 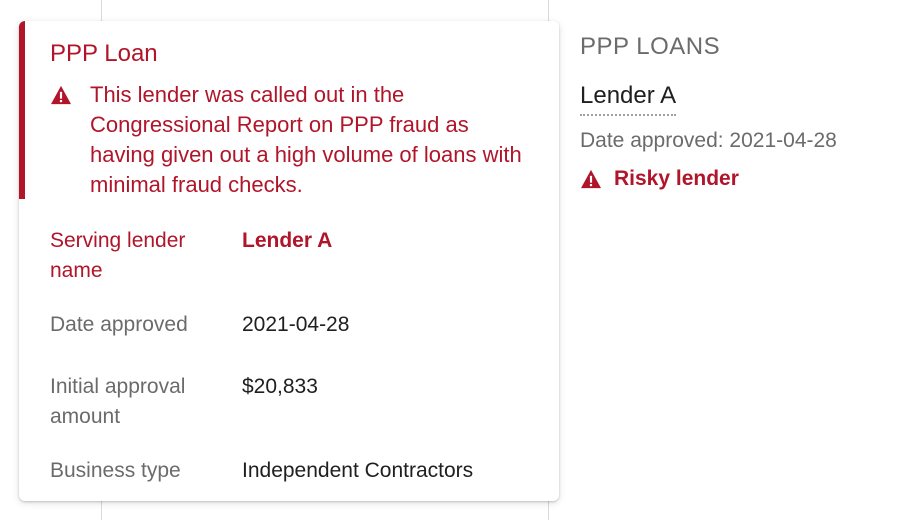 What do you see at coordinates (118, 255) in the screenshot?
I see `detail-label: Serving lender name` at bounding box center [118, 255].